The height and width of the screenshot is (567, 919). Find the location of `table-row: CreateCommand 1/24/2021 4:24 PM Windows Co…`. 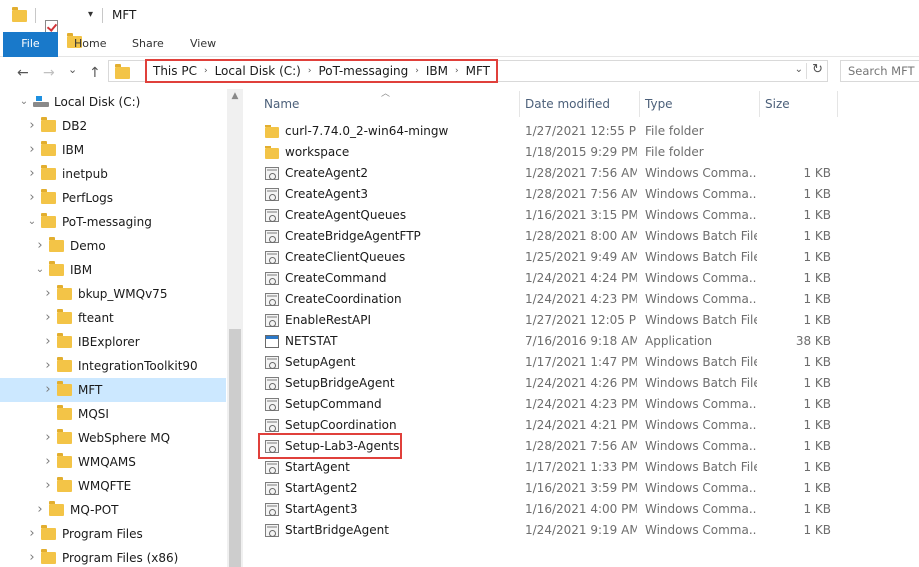

table-row: CreateCommand 1/24/2021 4:24 PM Windows Co… is located at coordinates (581, 278).